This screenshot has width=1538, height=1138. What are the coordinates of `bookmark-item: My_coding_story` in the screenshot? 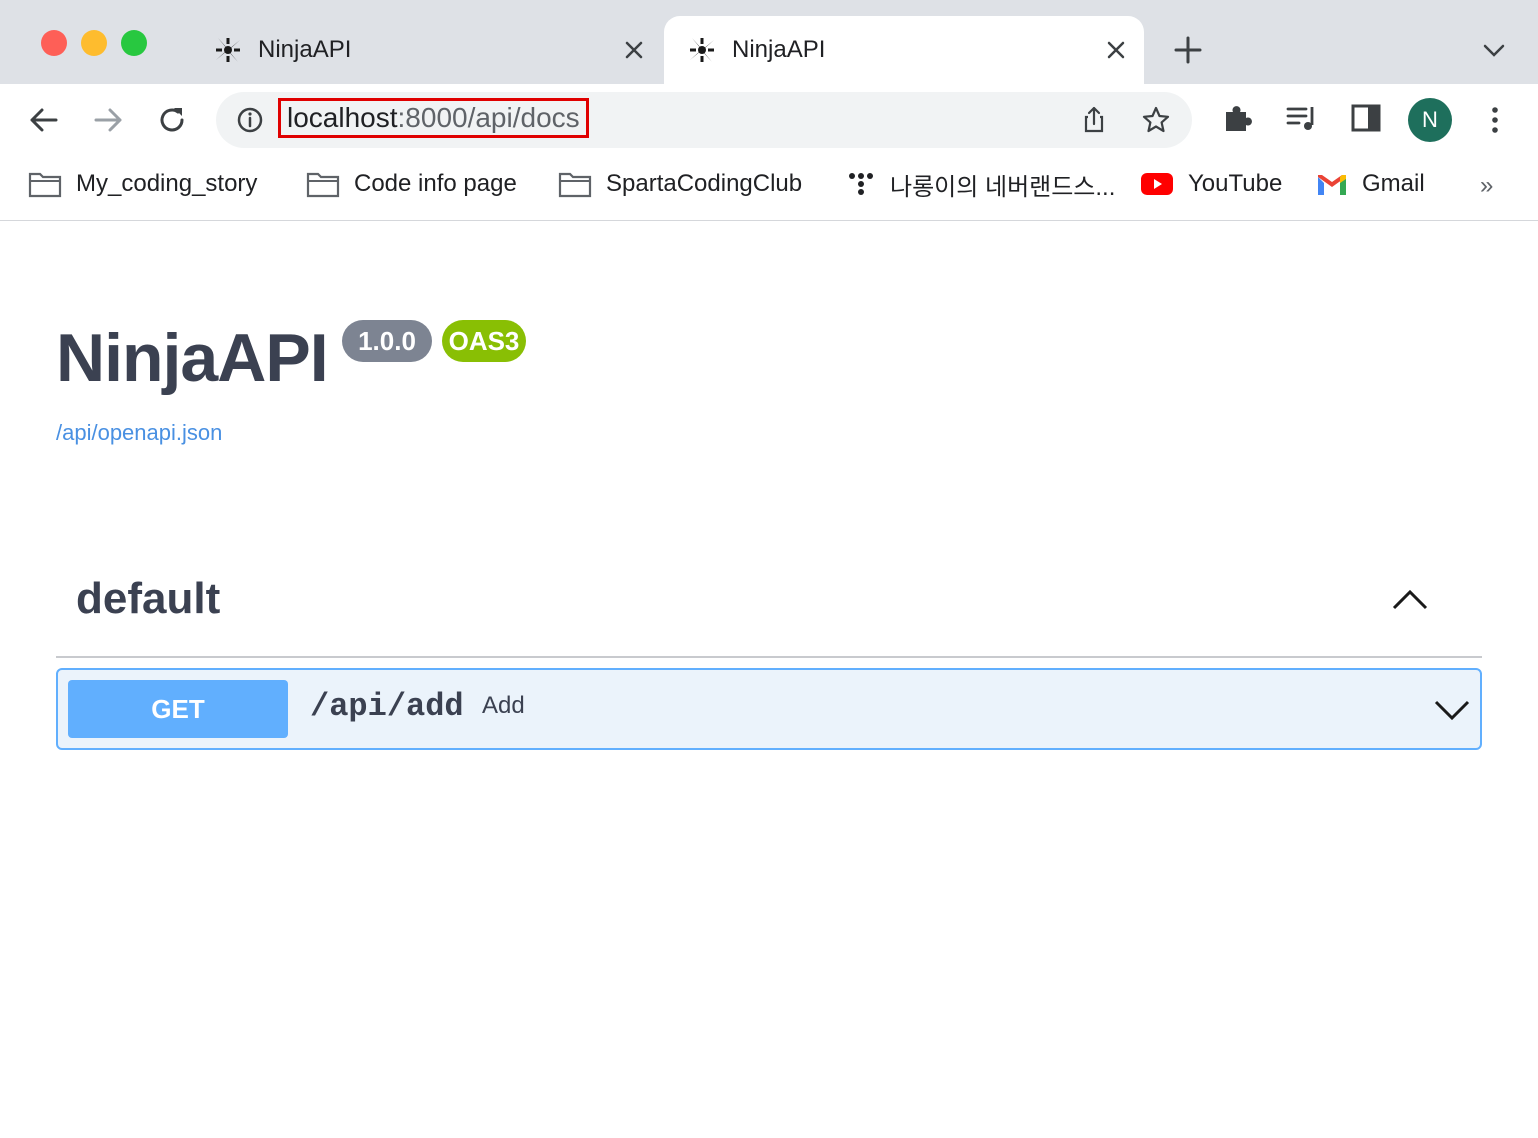 It's located at (142, 184).